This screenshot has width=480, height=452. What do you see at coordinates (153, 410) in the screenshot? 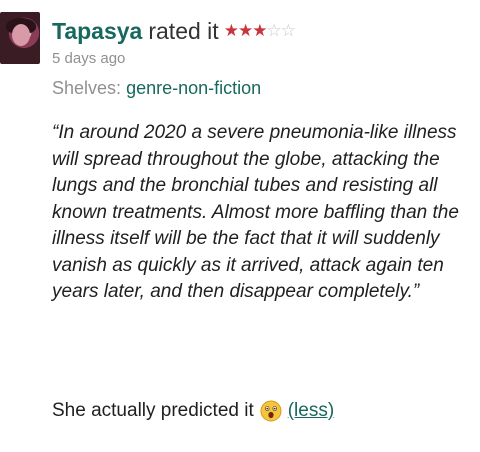
I see `comment-text: She actually predicted it` at bounding box center [153, 410].